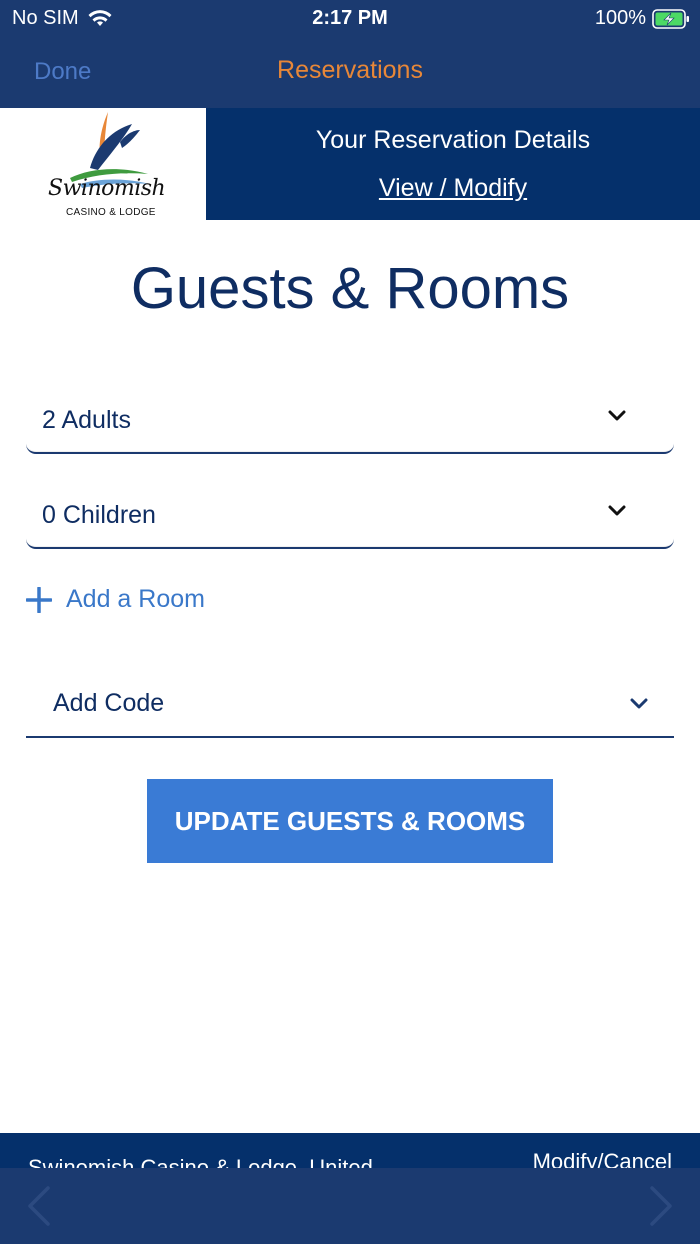 This screenshot has width=700, height=1244. I want to click on nav-title: Reservations, so click(350, 70).